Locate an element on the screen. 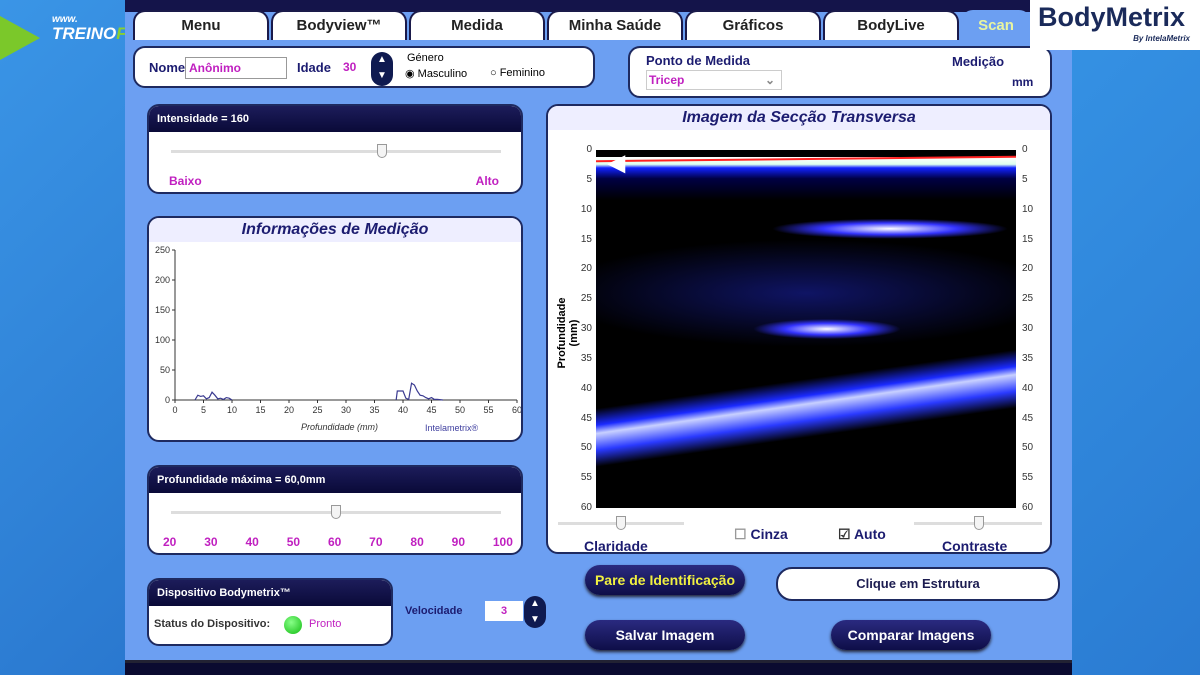 The width and height of the screenshot is (1200, 675). depth-axis-label: Profundidade (mm) is located at coordinates (568, 333).